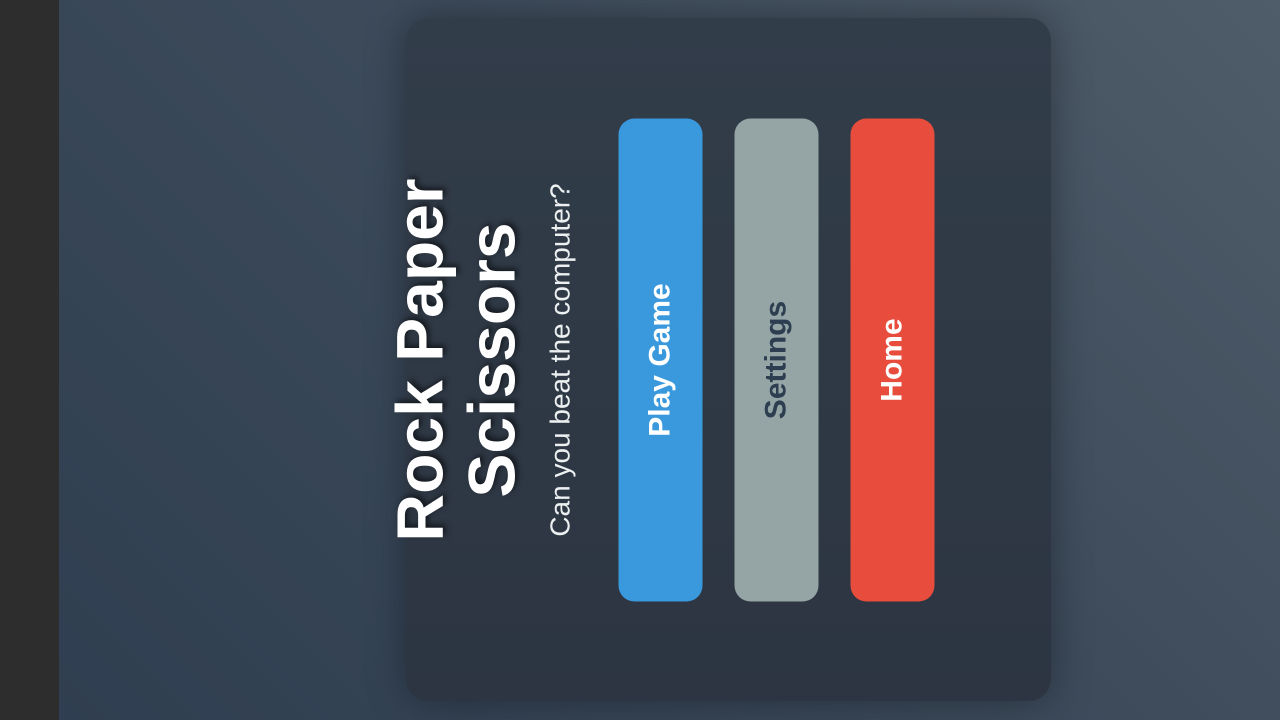  I want to click on play-game-button: Play Game, so click(660, 360).